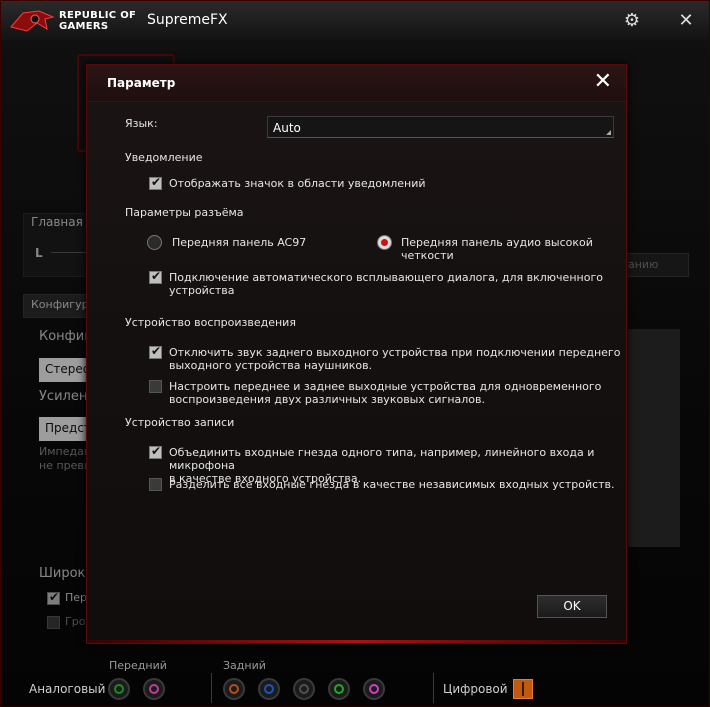 This screenshot has width=710, height=707. Describe the element at coordinates (67, 689) in the screenshot. I see `analog-label: Аналоговый` at that location.